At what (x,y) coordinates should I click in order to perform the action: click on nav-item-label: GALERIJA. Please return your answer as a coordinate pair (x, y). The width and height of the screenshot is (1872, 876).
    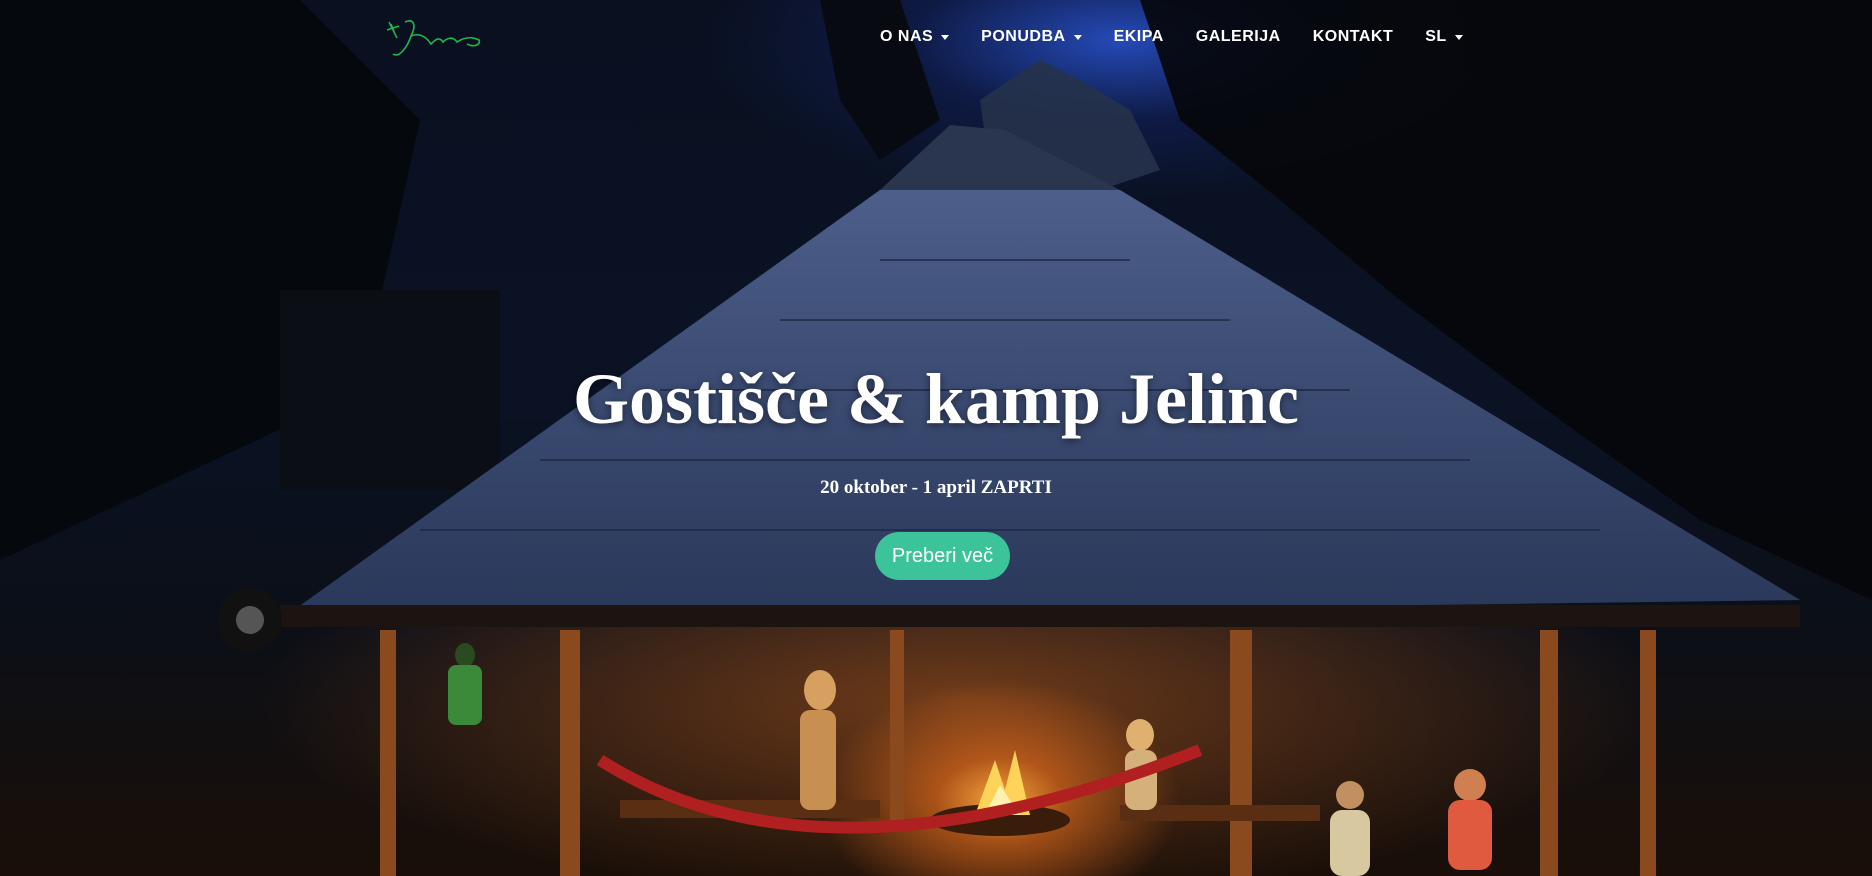
    Looking at the image, I should click on (1238, 36).